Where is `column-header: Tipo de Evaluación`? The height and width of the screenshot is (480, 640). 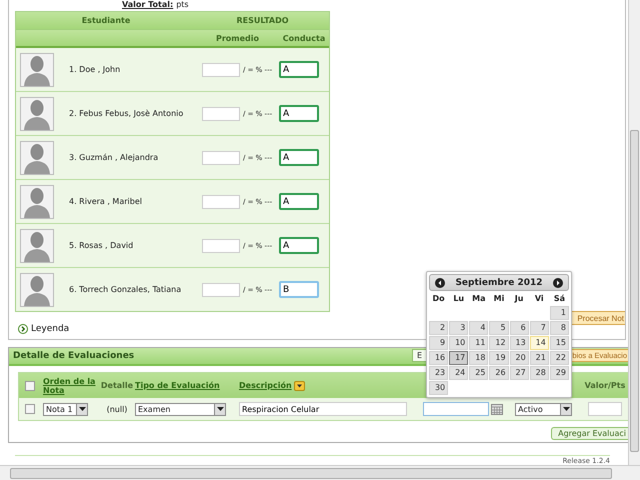 column-header: Tipo de Evaluación is located at coordinates (187, 385).